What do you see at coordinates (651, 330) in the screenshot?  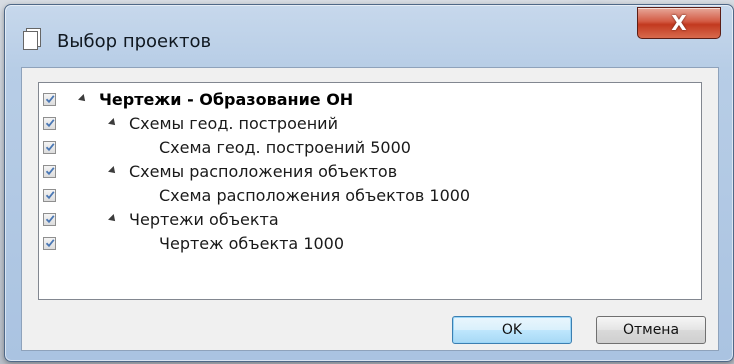 I see `cancel-button: Отмена` at bounding box center [651, 330].